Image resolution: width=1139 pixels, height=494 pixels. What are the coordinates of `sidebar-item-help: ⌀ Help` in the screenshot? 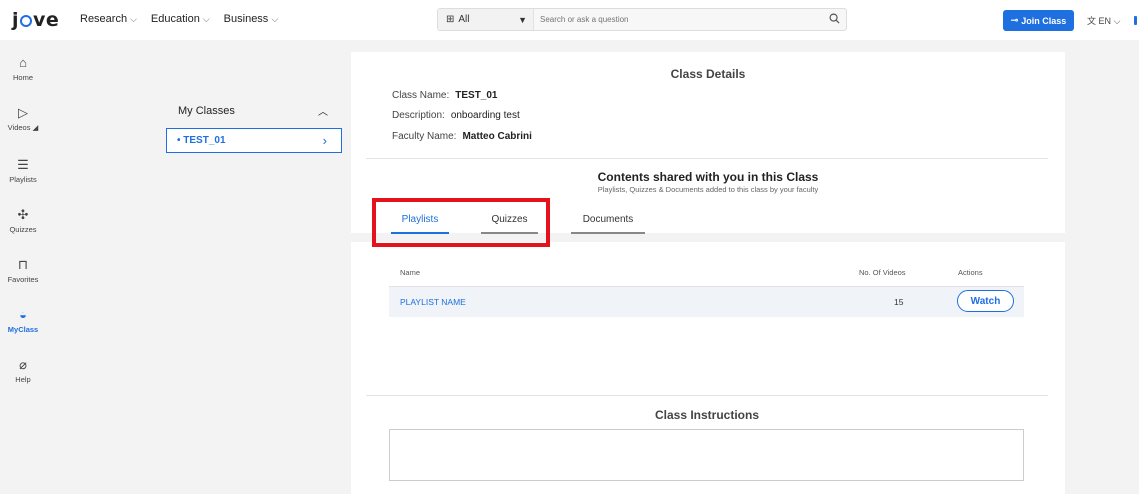 It's located at (23, 371).